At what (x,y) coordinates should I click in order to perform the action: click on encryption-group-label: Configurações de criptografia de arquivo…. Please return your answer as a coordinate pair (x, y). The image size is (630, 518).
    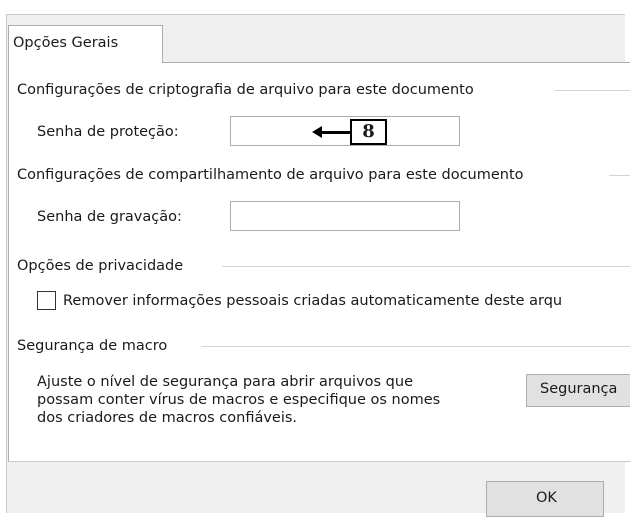
    Looking at the image, I should click on (245, 90).